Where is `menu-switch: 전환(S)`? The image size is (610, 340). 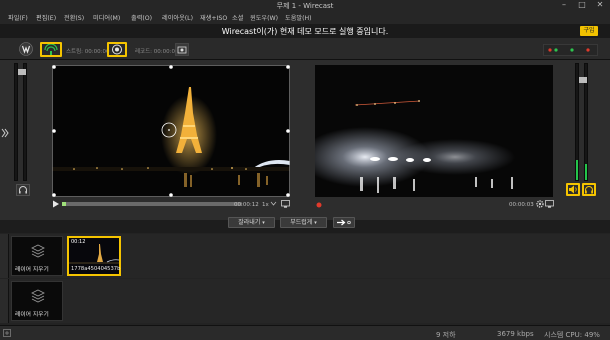 menu-switch: 전환(S) is located at coordinates (74, 17).